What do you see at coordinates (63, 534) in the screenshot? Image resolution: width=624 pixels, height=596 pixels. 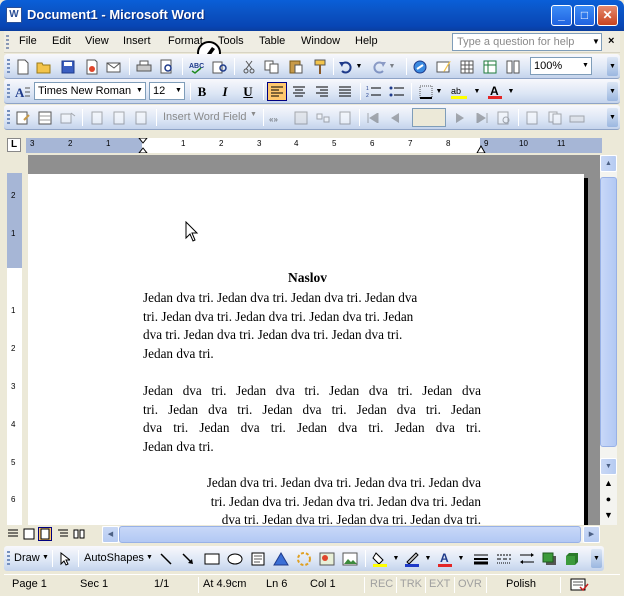 I see `outline-view-icon` at bounding box center [63, 534].